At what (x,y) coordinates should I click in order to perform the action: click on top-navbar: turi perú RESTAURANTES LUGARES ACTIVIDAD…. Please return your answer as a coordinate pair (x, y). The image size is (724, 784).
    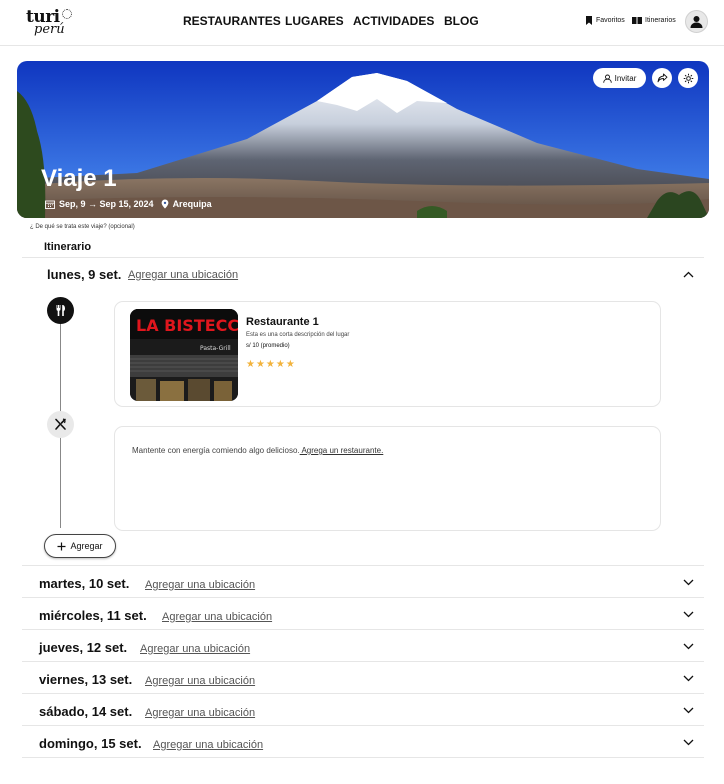
    Looking at the image, I should click on (362, 23).